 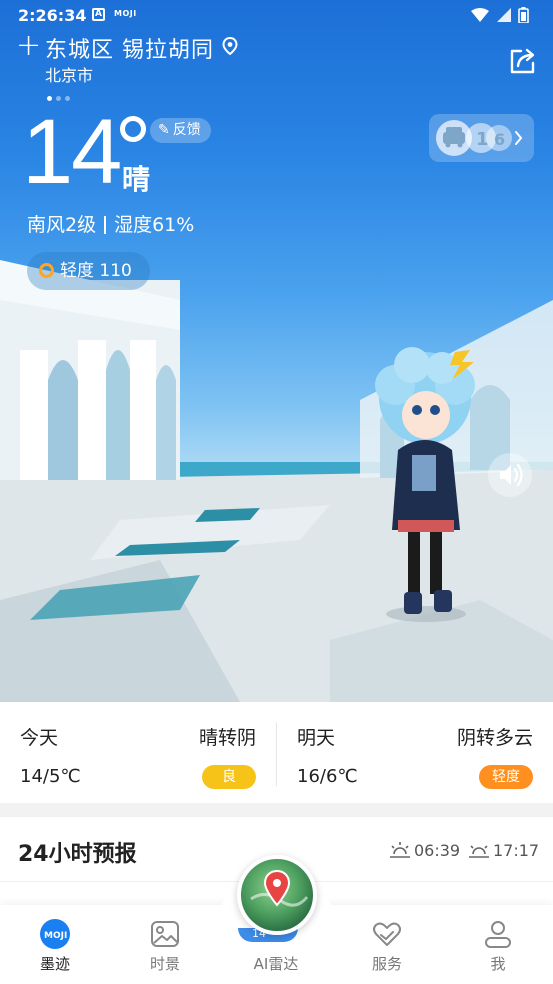 I want to click on current-temperature: 14, so click(x=72, y=152).